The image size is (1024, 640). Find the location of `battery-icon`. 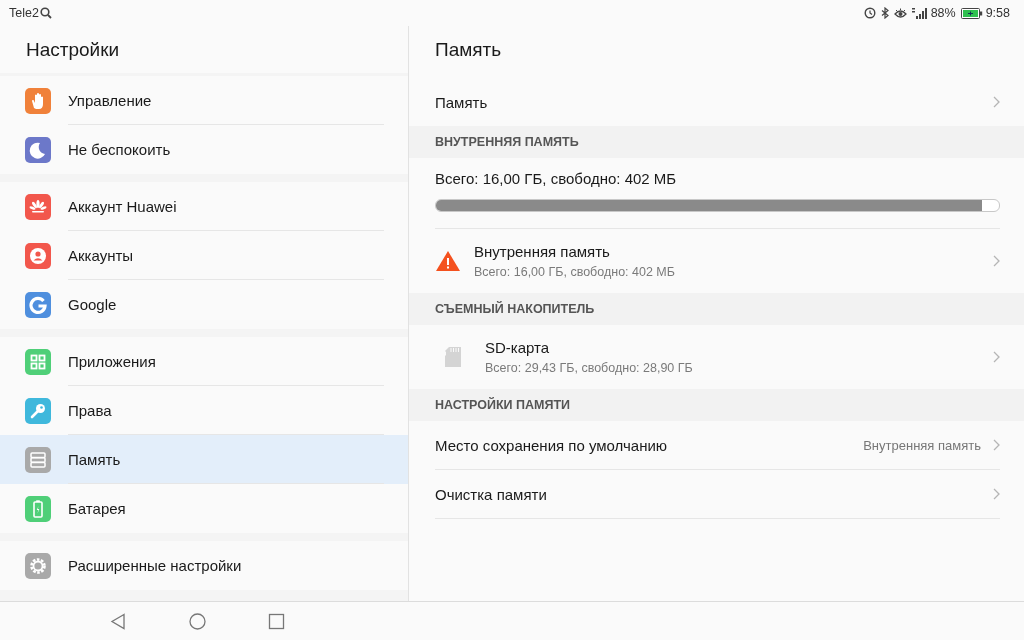

battery-icon is located at coordinates (971, 13).